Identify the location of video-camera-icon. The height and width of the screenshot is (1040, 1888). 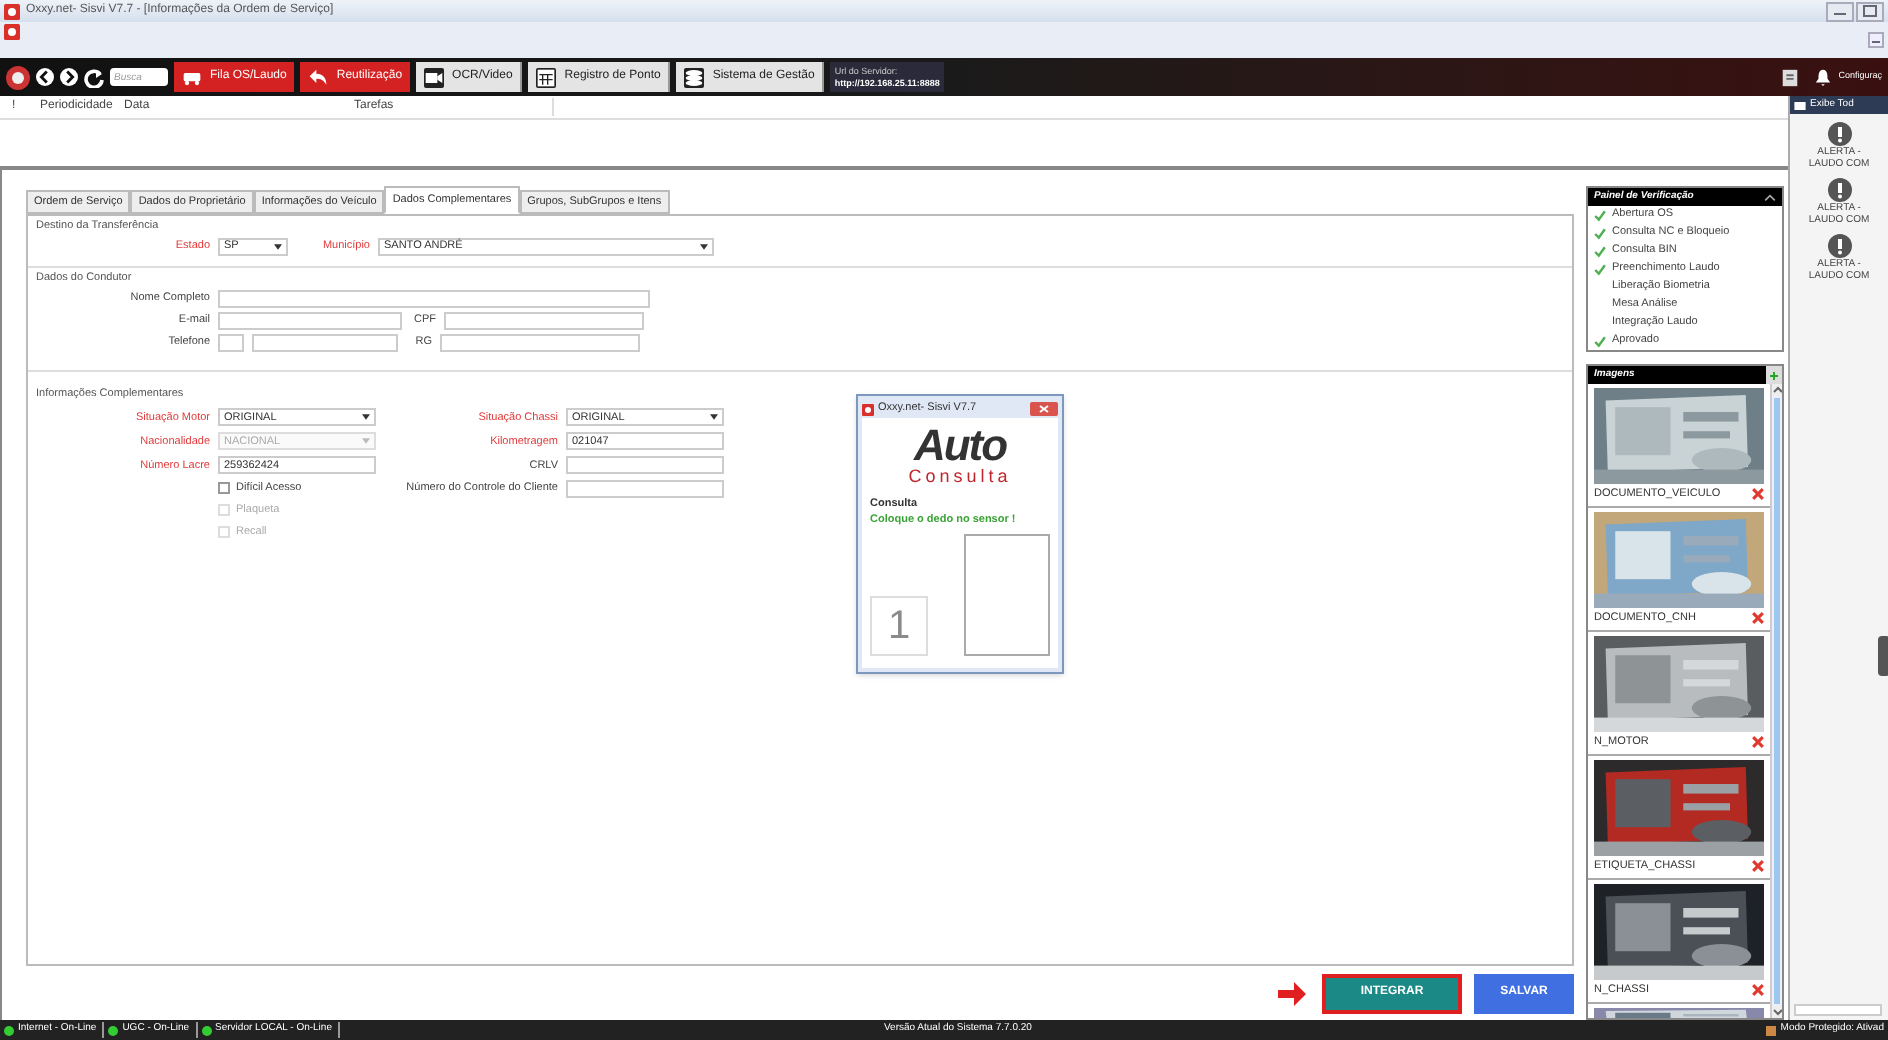
(434, 77).